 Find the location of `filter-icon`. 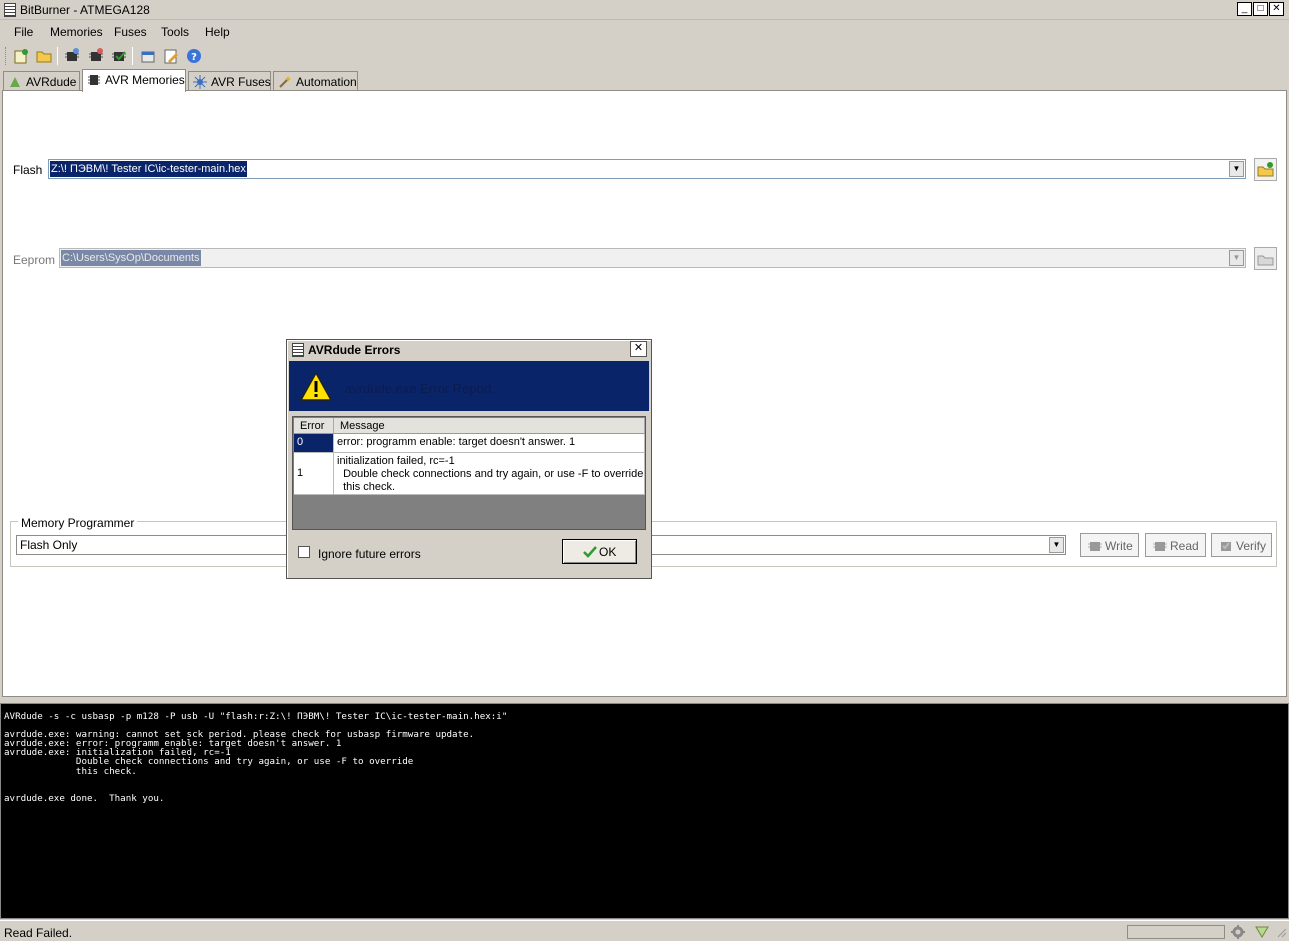

filter-icon is located at coordinates (1262, 932).